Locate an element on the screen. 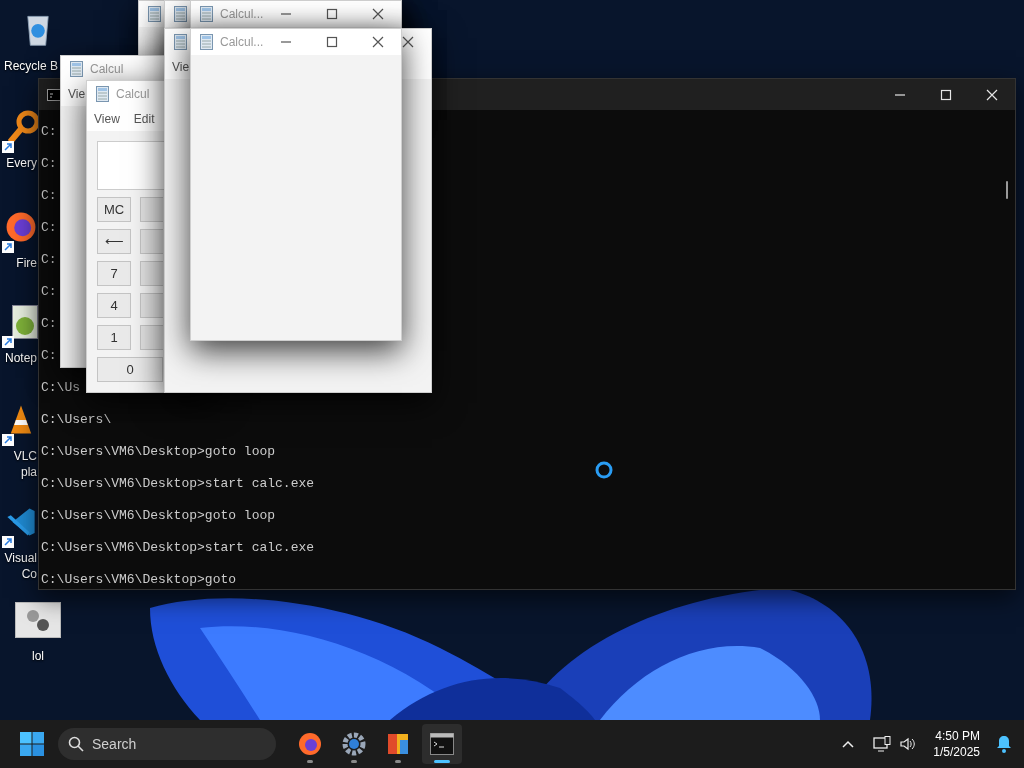  desktop-icon-label: Notep is located at coordinates (20, 358).